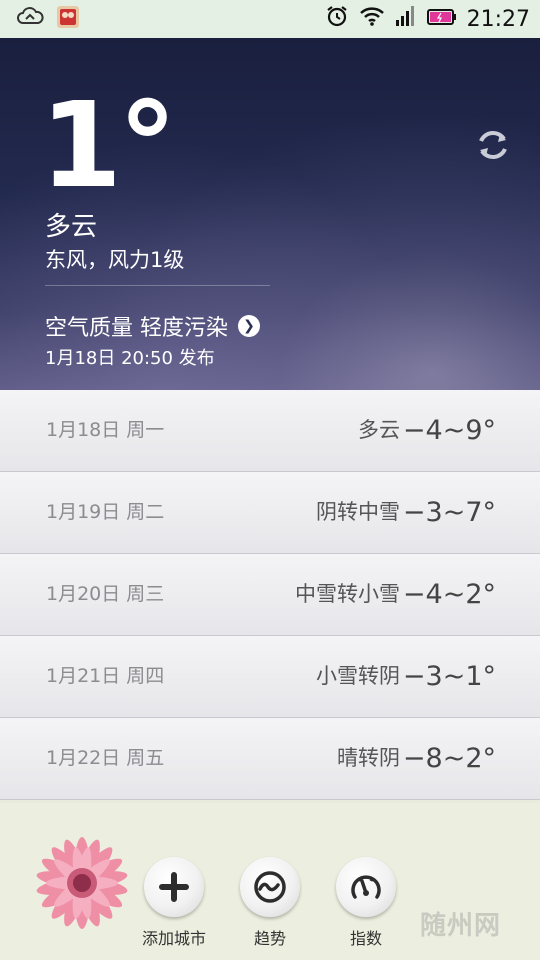 Image resolution: width=540 pixels, height=960 pixels. Describe the element at coordinates (347, 594) in the screenshot. I see `forecast-condition: 中雪转小雪` at that location.